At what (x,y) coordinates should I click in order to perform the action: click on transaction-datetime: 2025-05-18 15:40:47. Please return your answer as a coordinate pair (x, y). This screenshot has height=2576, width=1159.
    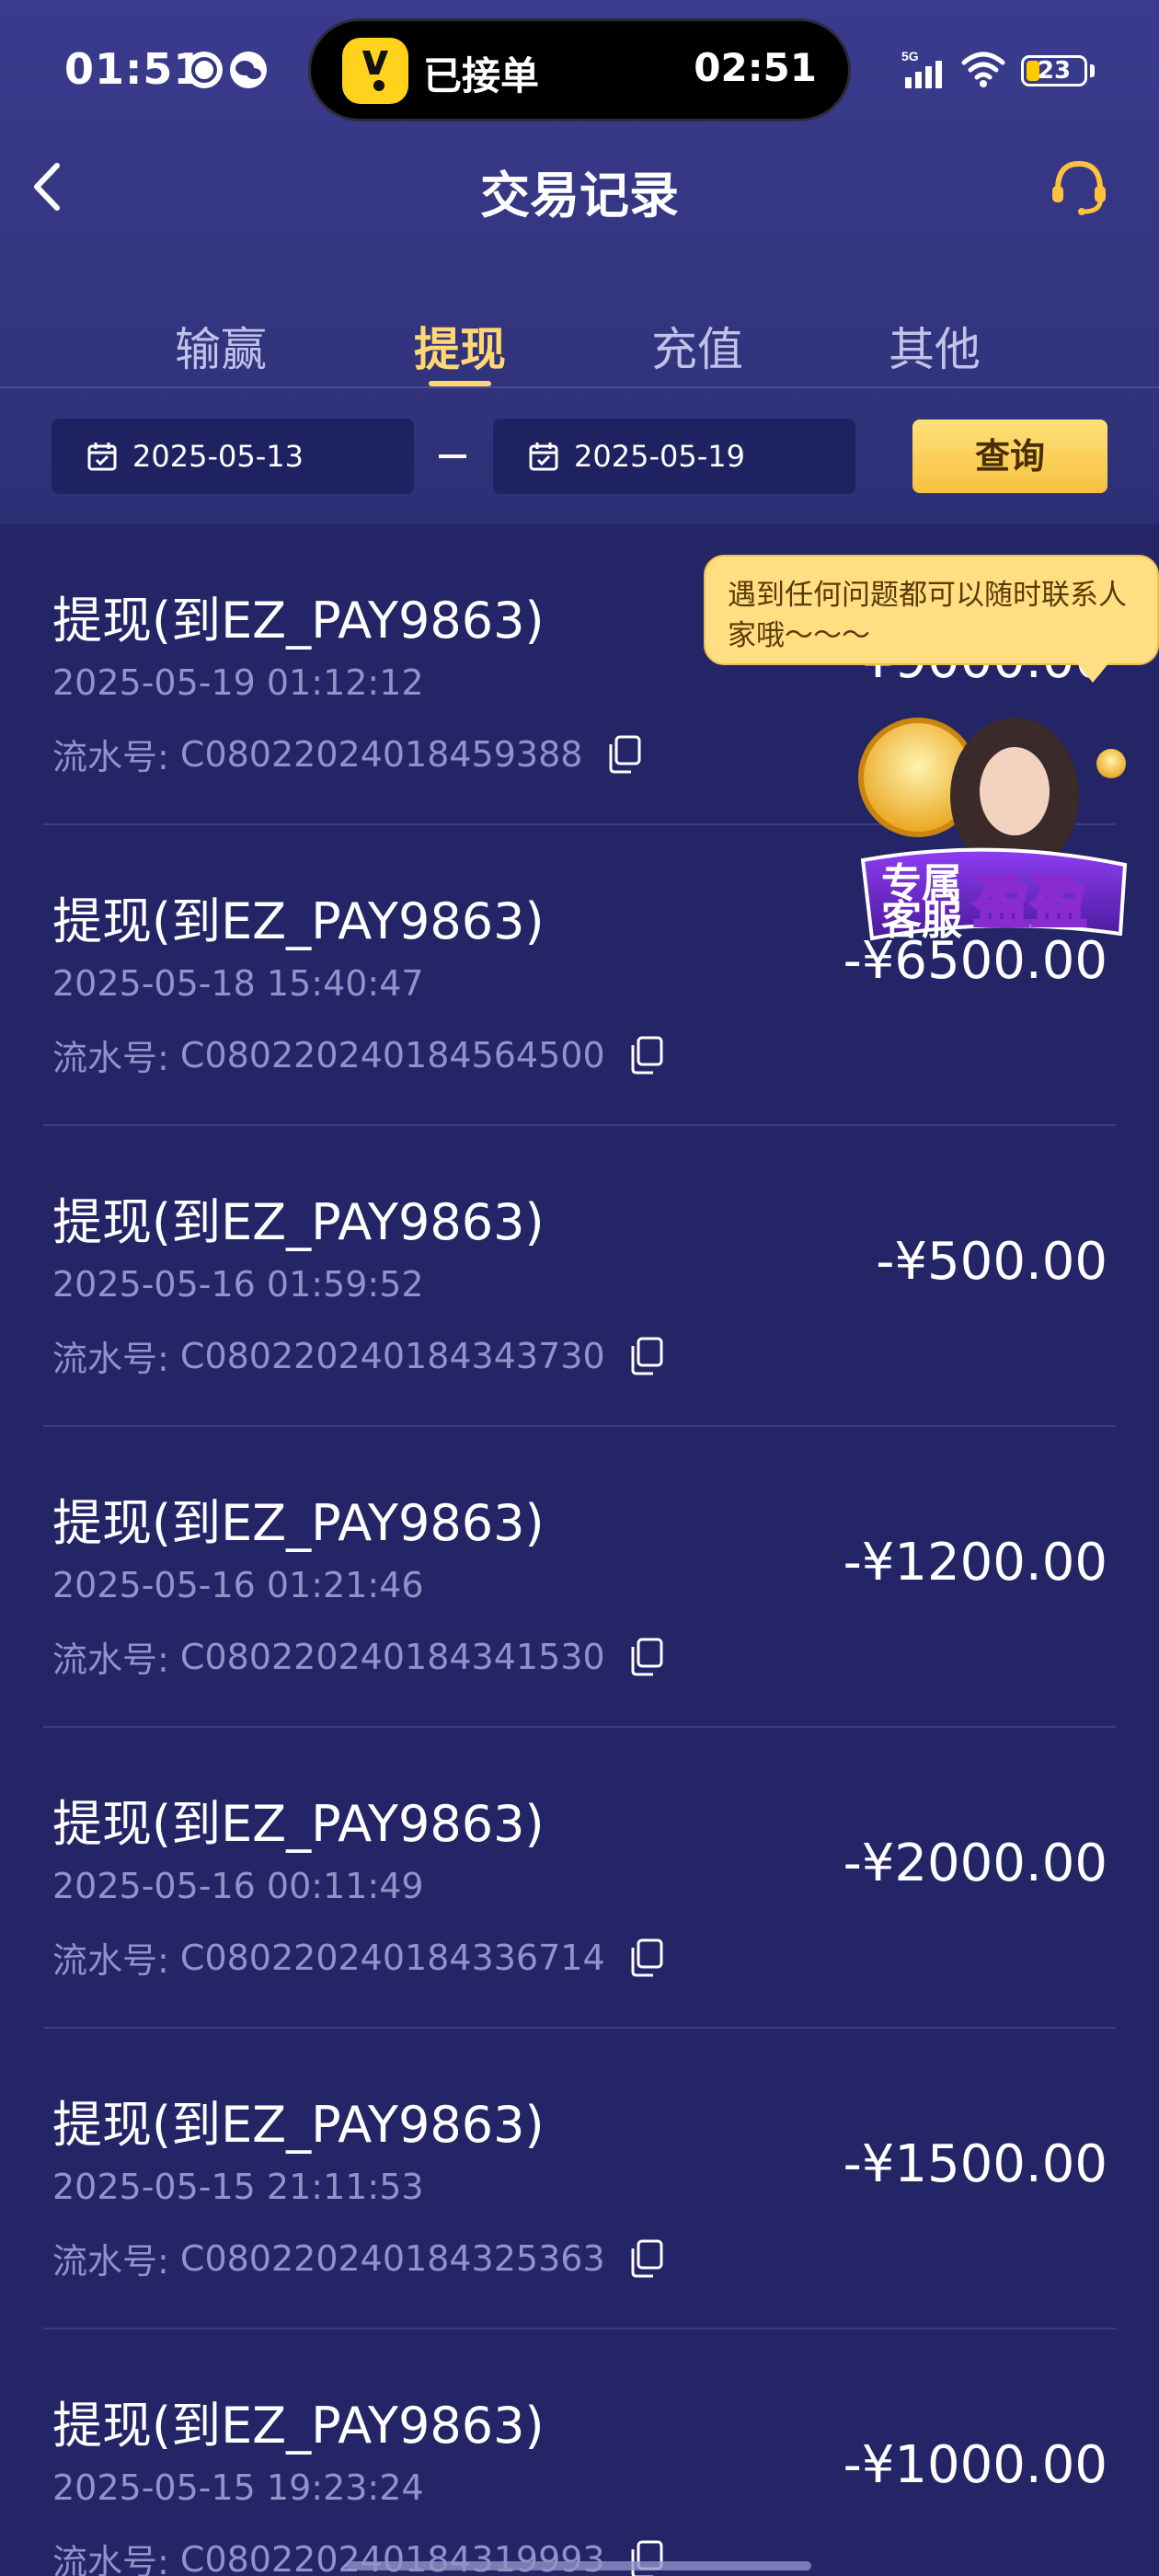
    Looking at the image, I should click on (238, 983).